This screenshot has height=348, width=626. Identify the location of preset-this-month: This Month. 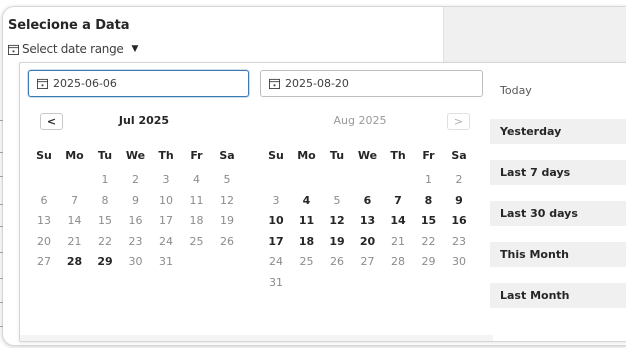
(558, 254).